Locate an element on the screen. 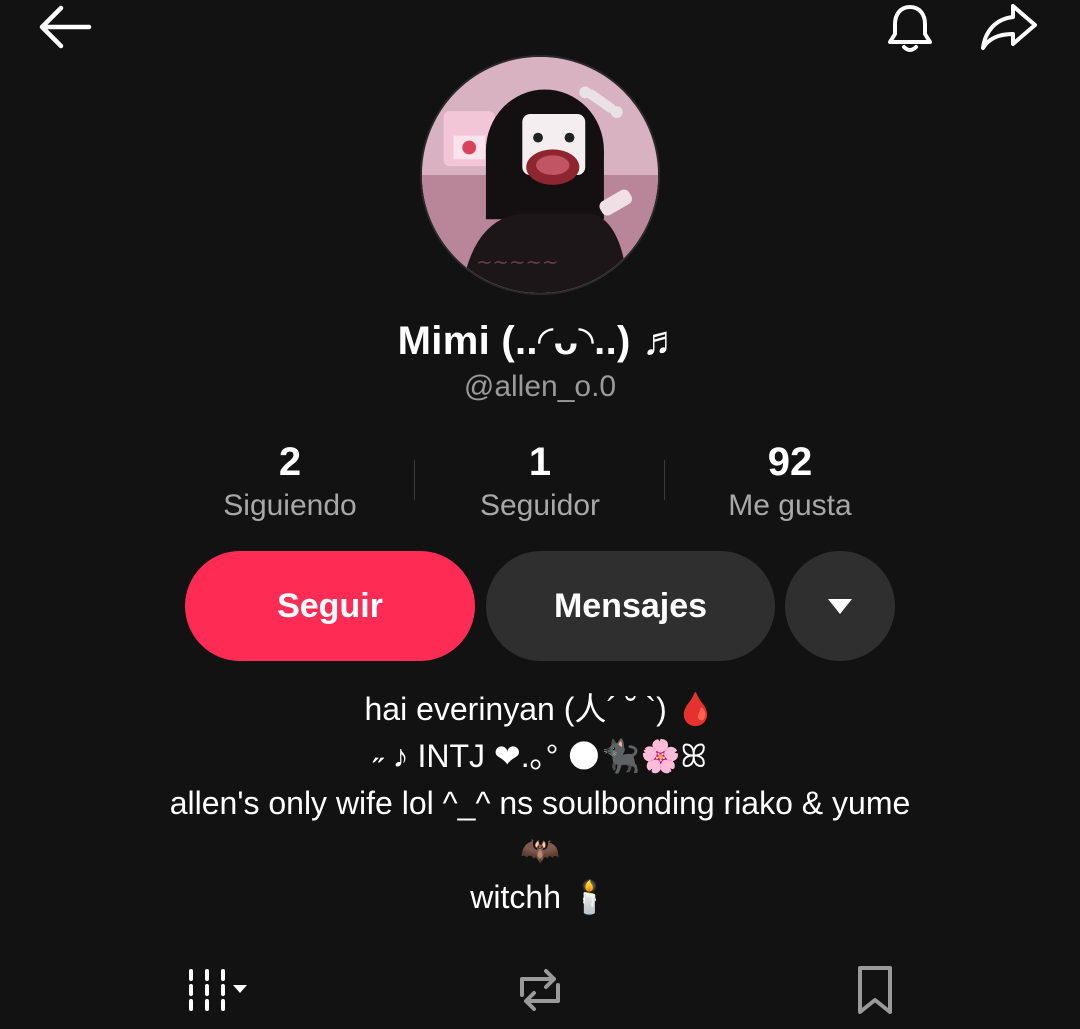 The width and height of the screenshot is (1080, 1029). avatar-image: ~~~~~ is located at coordinates (540, 175).